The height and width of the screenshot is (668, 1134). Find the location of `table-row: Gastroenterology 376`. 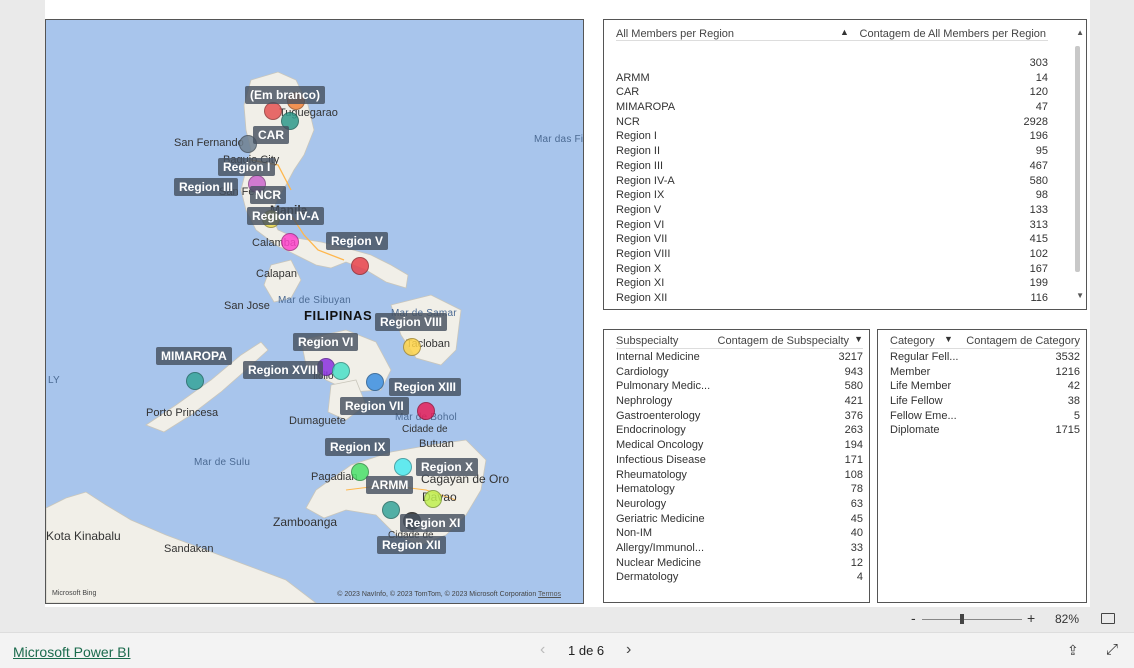

table-row: Gastroenterology 376 is located at coordinates (739, 416).